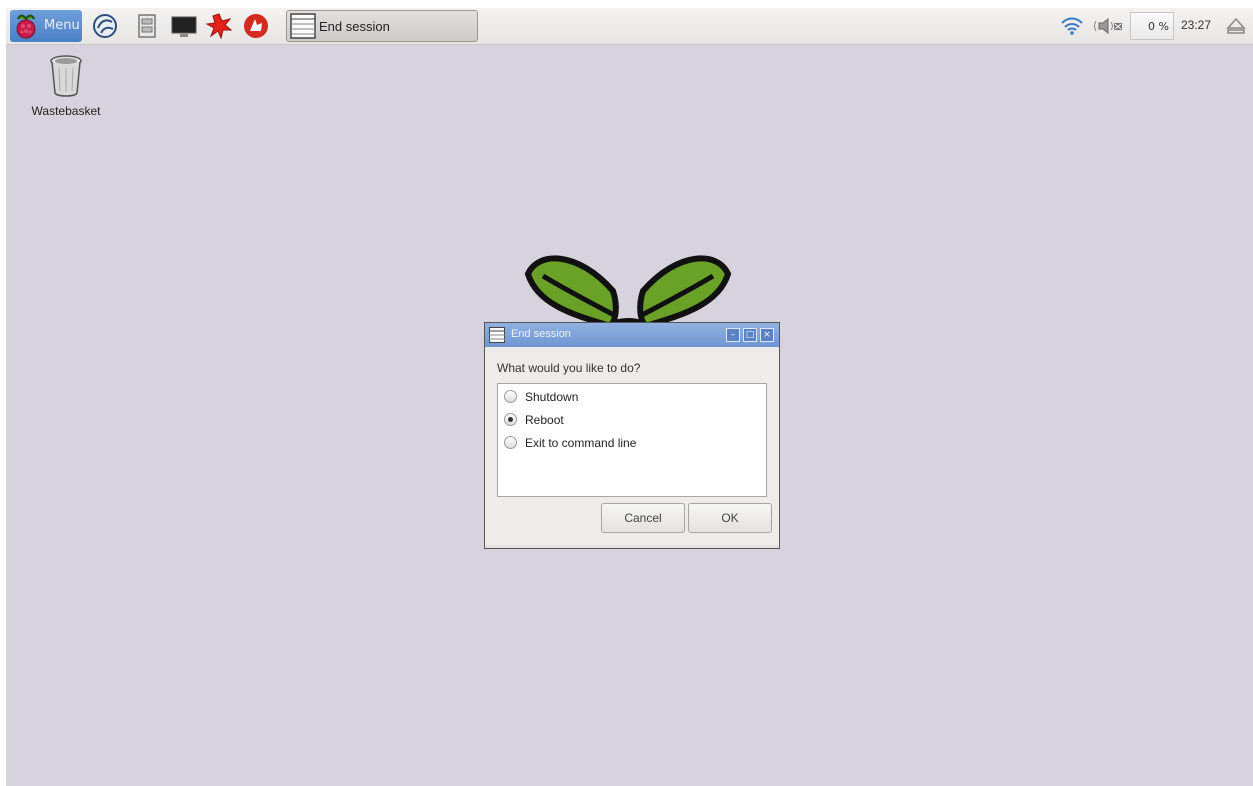  Describe the element at coordinates (552, 397) in the screenshot. I see `shutdown-label: Shutdown` at that location.